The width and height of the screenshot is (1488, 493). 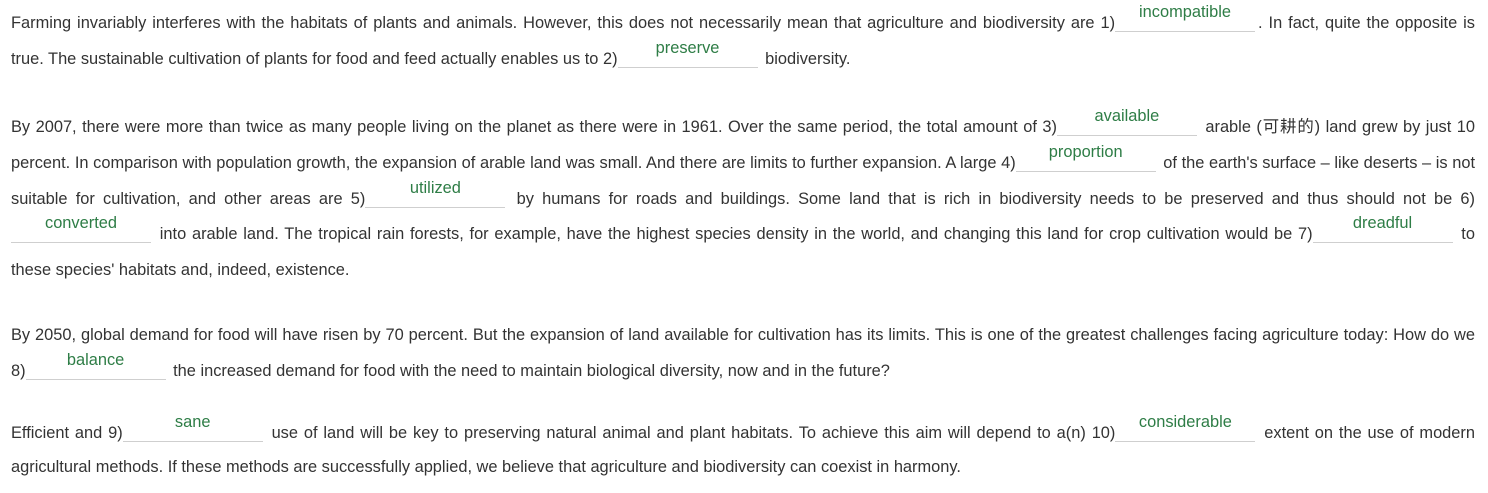 What do you see at coordinates (95, 359) in the screenshot?
I see `answer-text: balance` at bounding box center [95, 359].